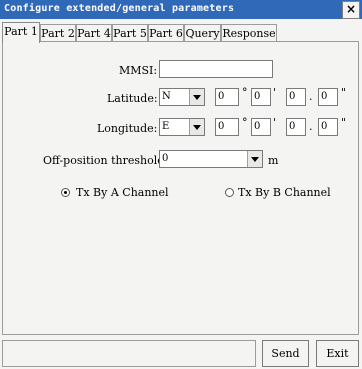 The width and height of the screenshot is (362, 369). I want to click on longitude-minutes-frac-input: 0, so click(328, 127).